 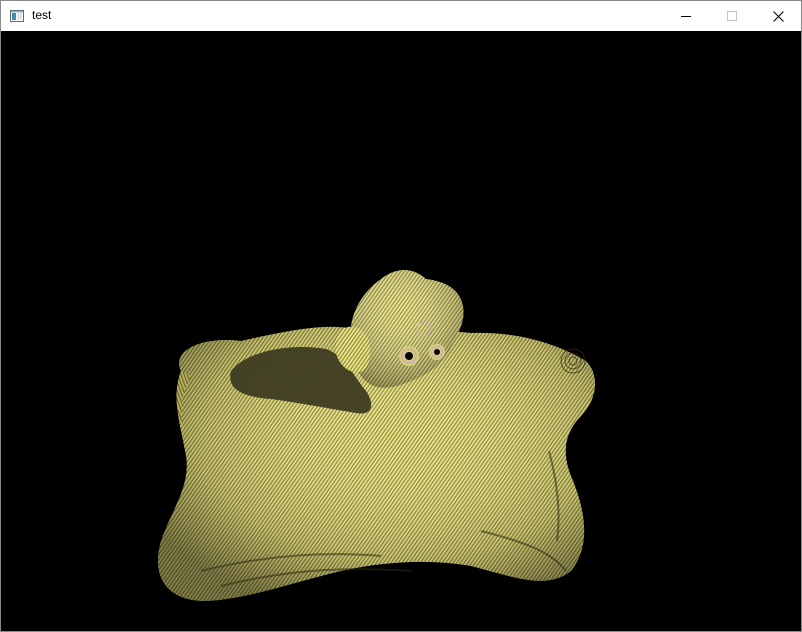 What do you see at coordinates (409, 356) in the screenshot?
I see `blob-eye-left` at bounding box center [409, 356].